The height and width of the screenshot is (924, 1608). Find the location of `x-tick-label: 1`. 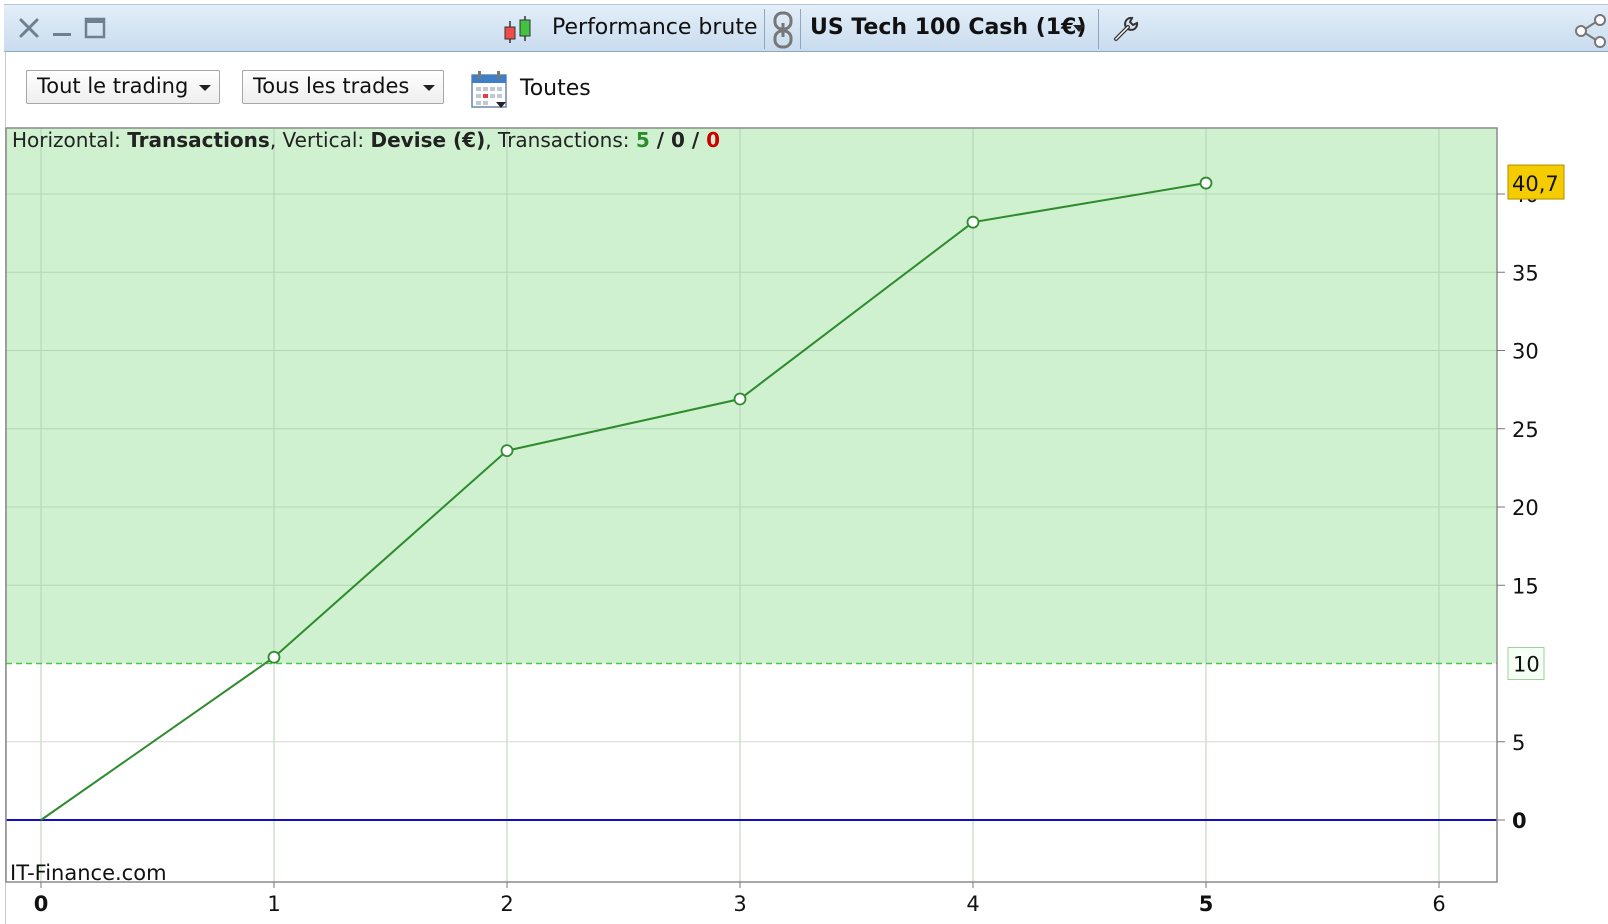

x-tick-label: 1 is located at coordinates (273, 904).